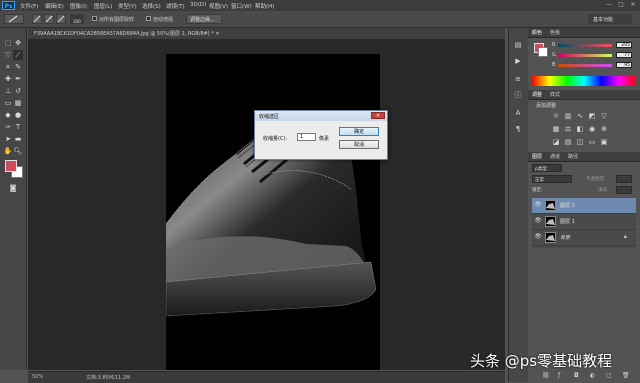  I want to click on history-panel-icon: ▤, so click(518, 45).